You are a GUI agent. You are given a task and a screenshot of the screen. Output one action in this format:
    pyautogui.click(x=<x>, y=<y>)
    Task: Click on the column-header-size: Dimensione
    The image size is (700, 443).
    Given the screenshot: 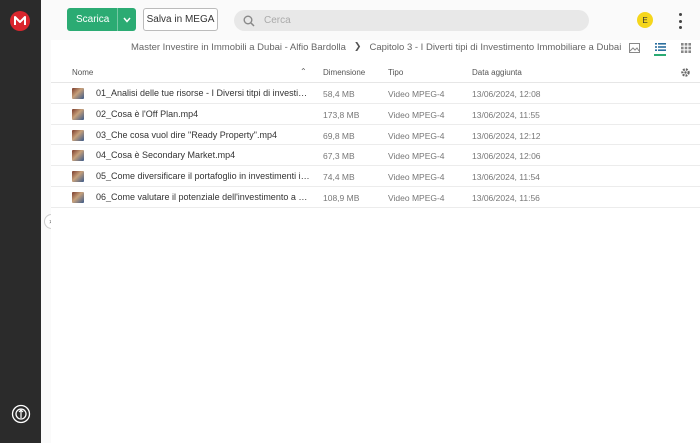 What is the action you would take?
    pyautogui.click(x=344, y=72)
    